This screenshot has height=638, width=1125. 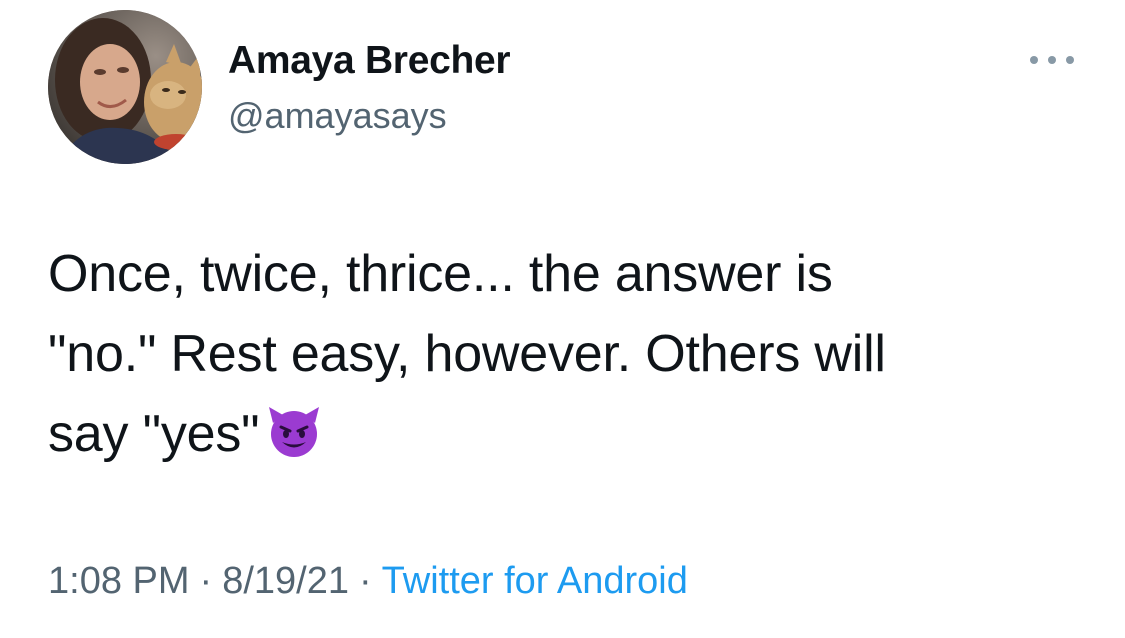 What do you see at coordinates (119, 581) in the screenshot?
I see `tweet-time: 1:08 PM` at bounding box center [119, 581].